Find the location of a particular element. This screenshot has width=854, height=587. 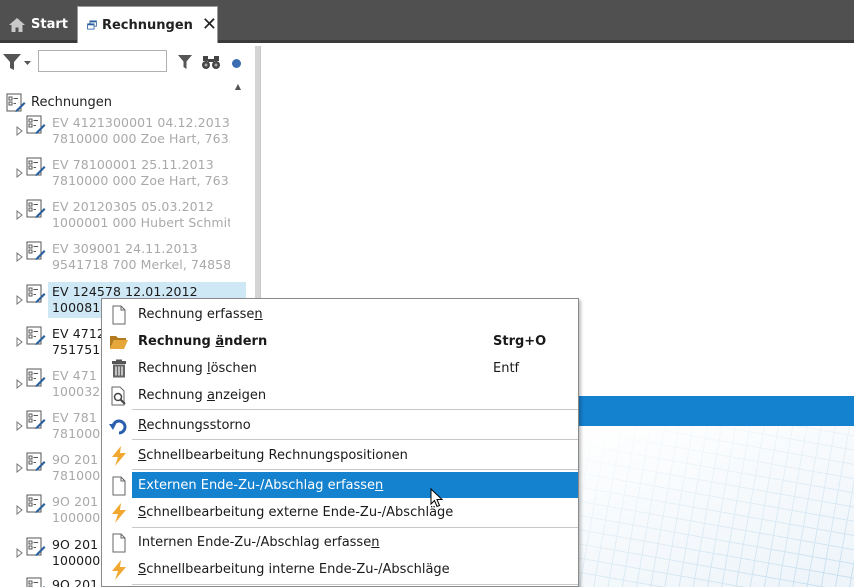

mouse-cursor-icon is located at coordinates (437, 498).